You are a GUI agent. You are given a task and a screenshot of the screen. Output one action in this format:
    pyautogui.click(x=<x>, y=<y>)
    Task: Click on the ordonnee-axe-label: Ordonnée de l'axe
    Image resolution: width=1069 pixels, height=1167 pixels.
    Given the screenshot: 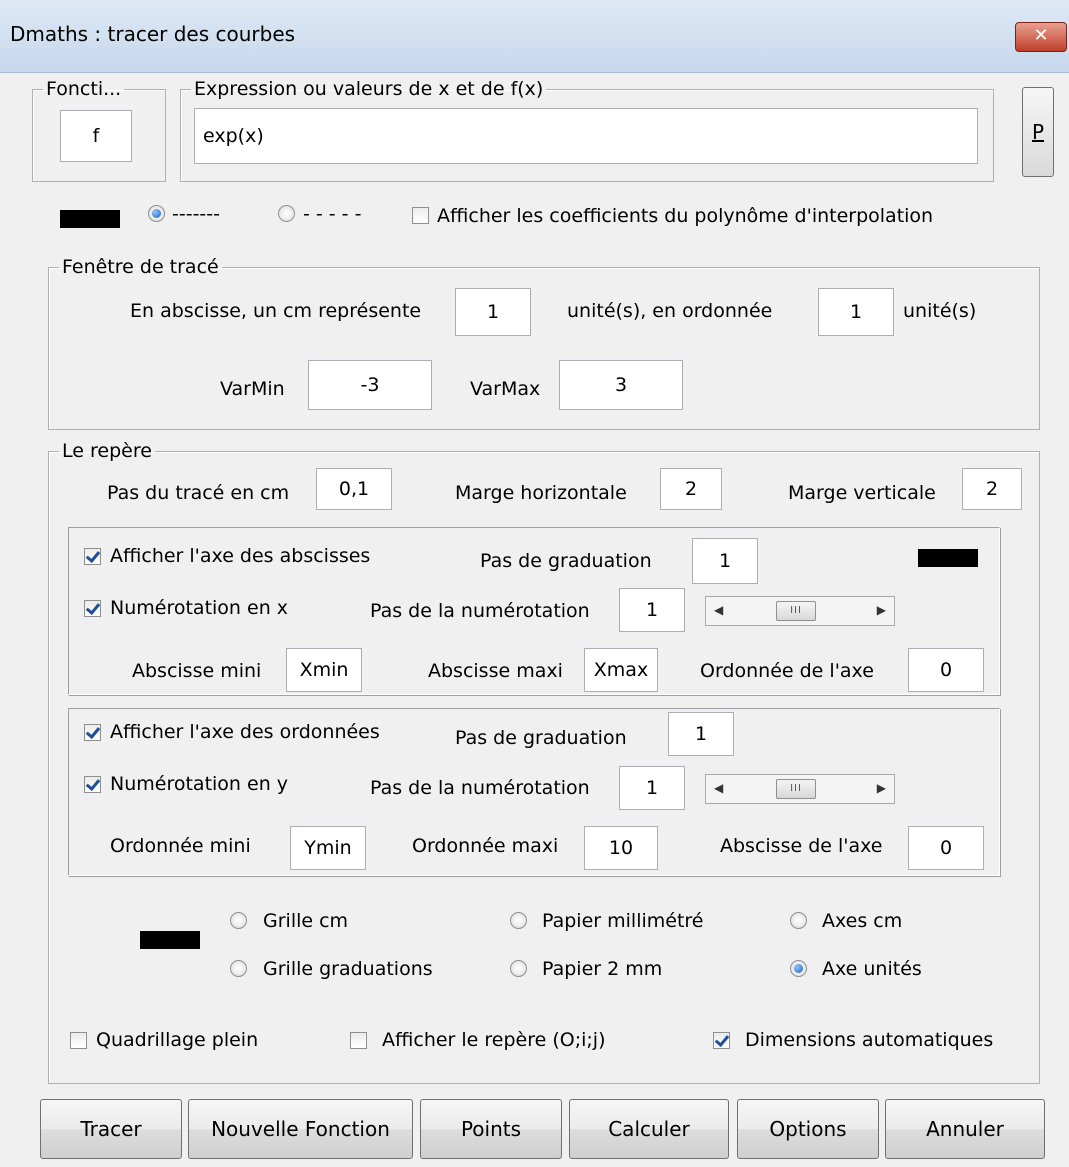 What is the action you would take?
    pyautogui.click(x=787, y=671)
    